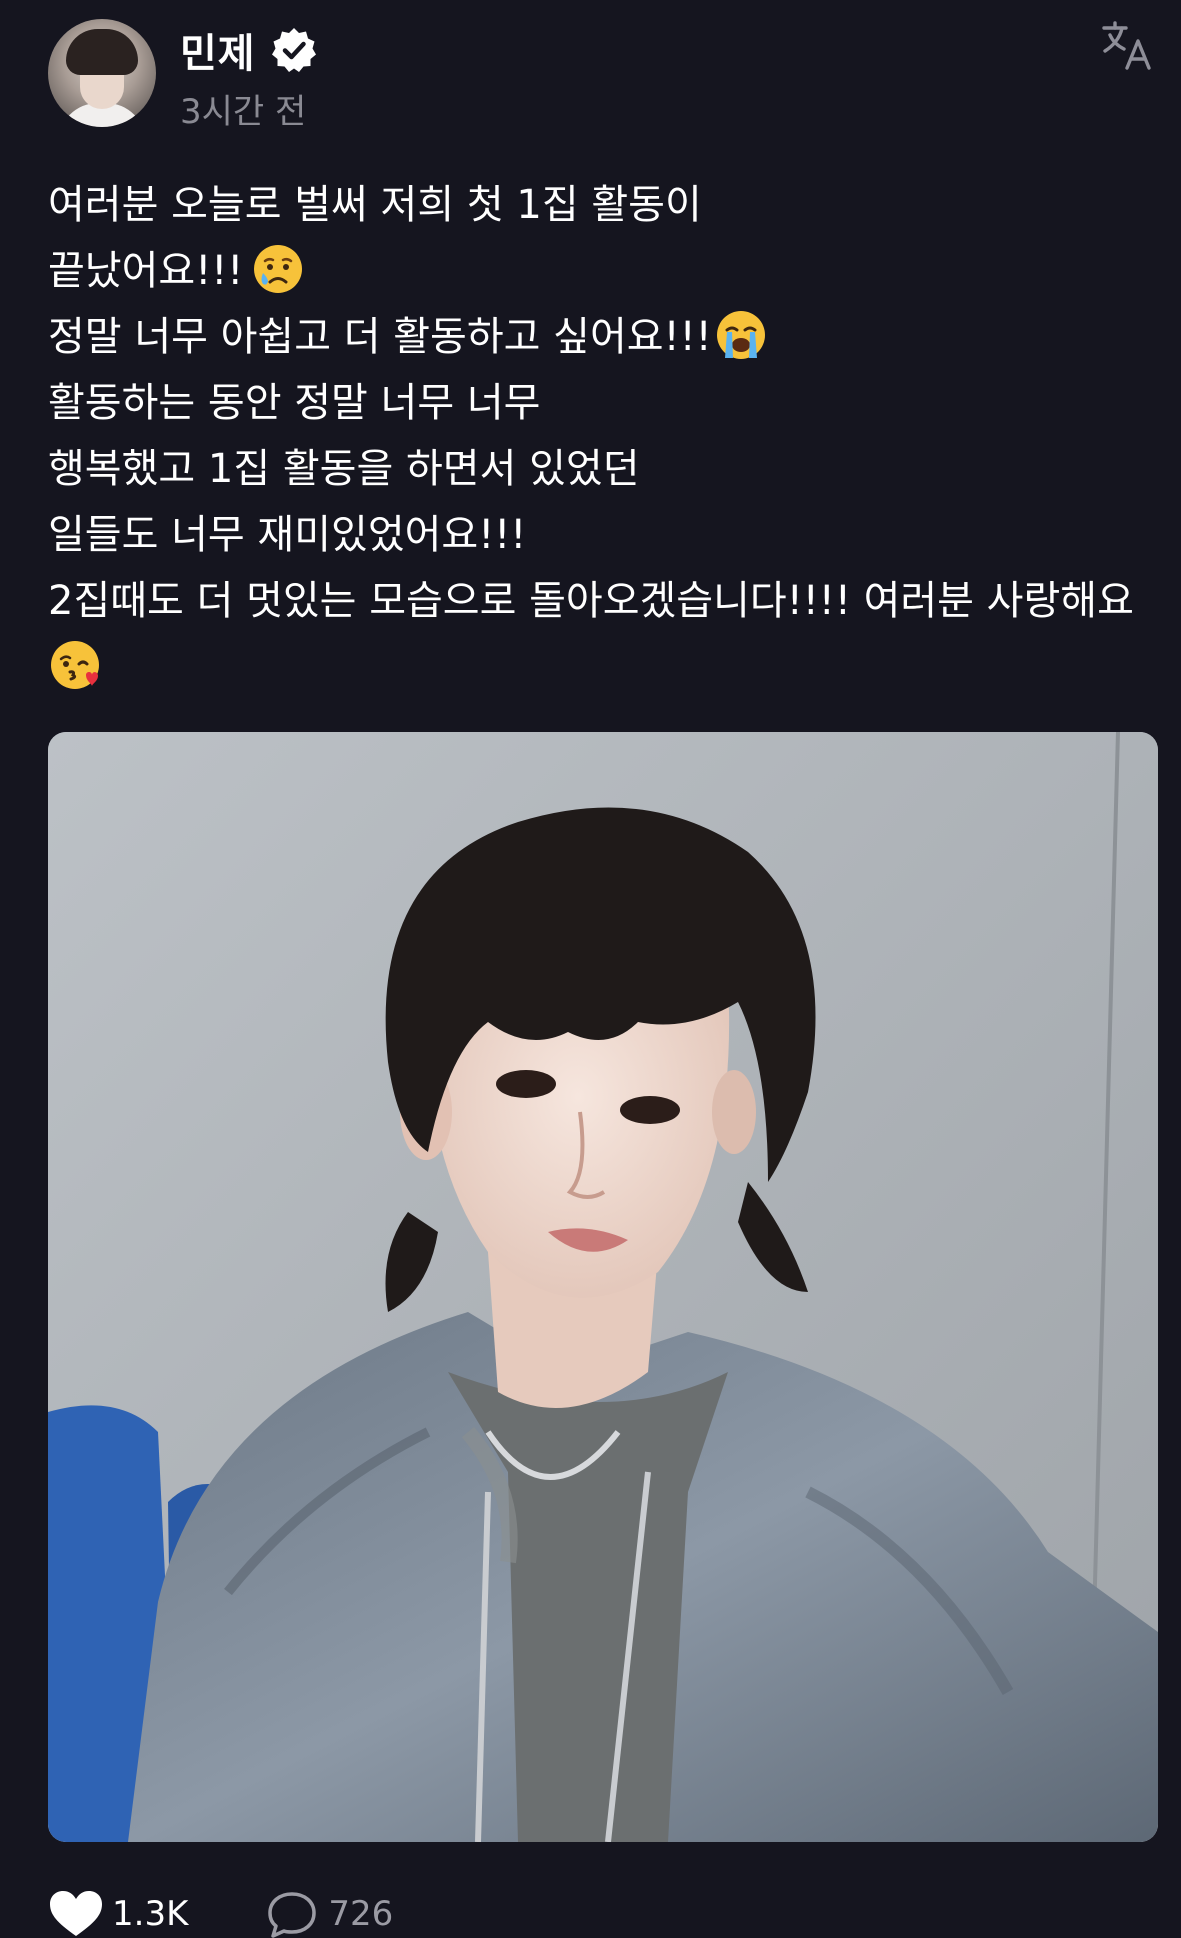  Describe the element at coordinates (740, 335) in the screenshot. I see `loudly-crying-face-emoji-icon` at that location.